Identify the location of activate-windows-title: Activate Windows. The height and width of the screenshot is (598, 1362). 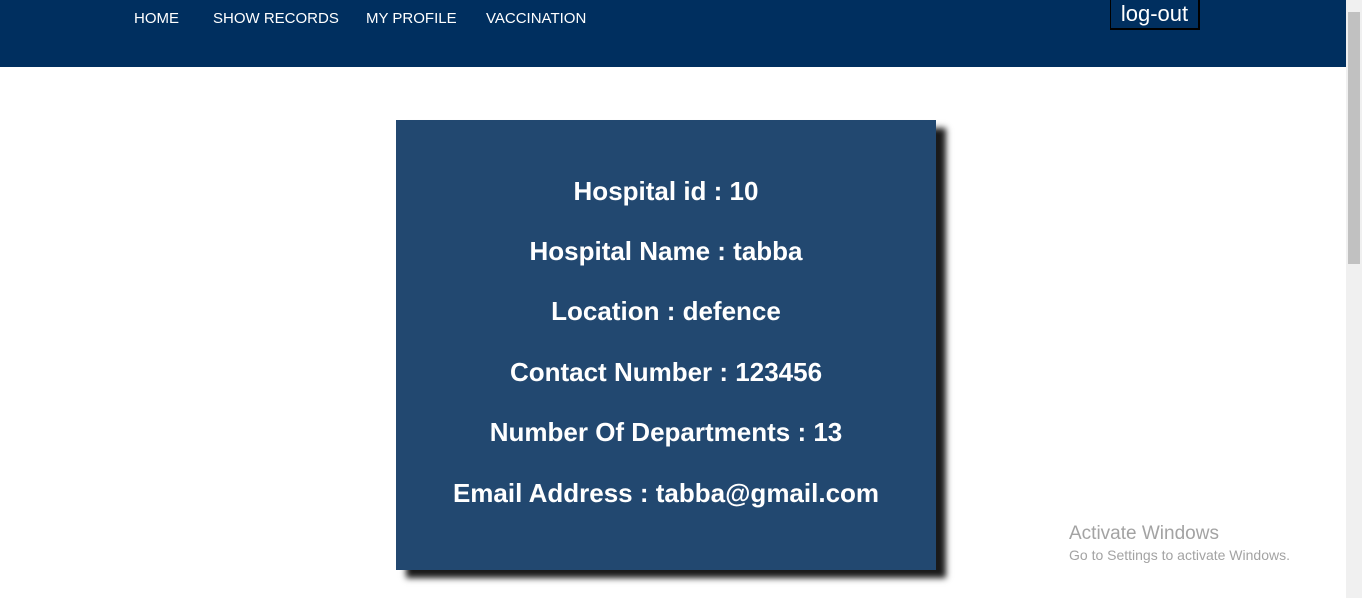
(1144, 533).